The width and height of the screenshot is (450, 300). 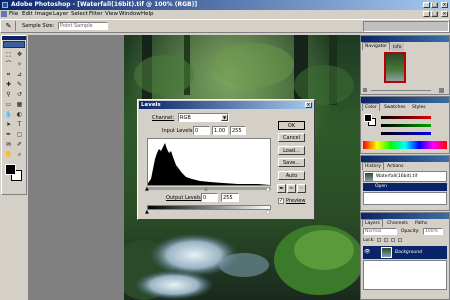 What do you see at coordinates (400, 240) in the screenshot?
I see `lock-all-icon` at bounding box center [400, 240].